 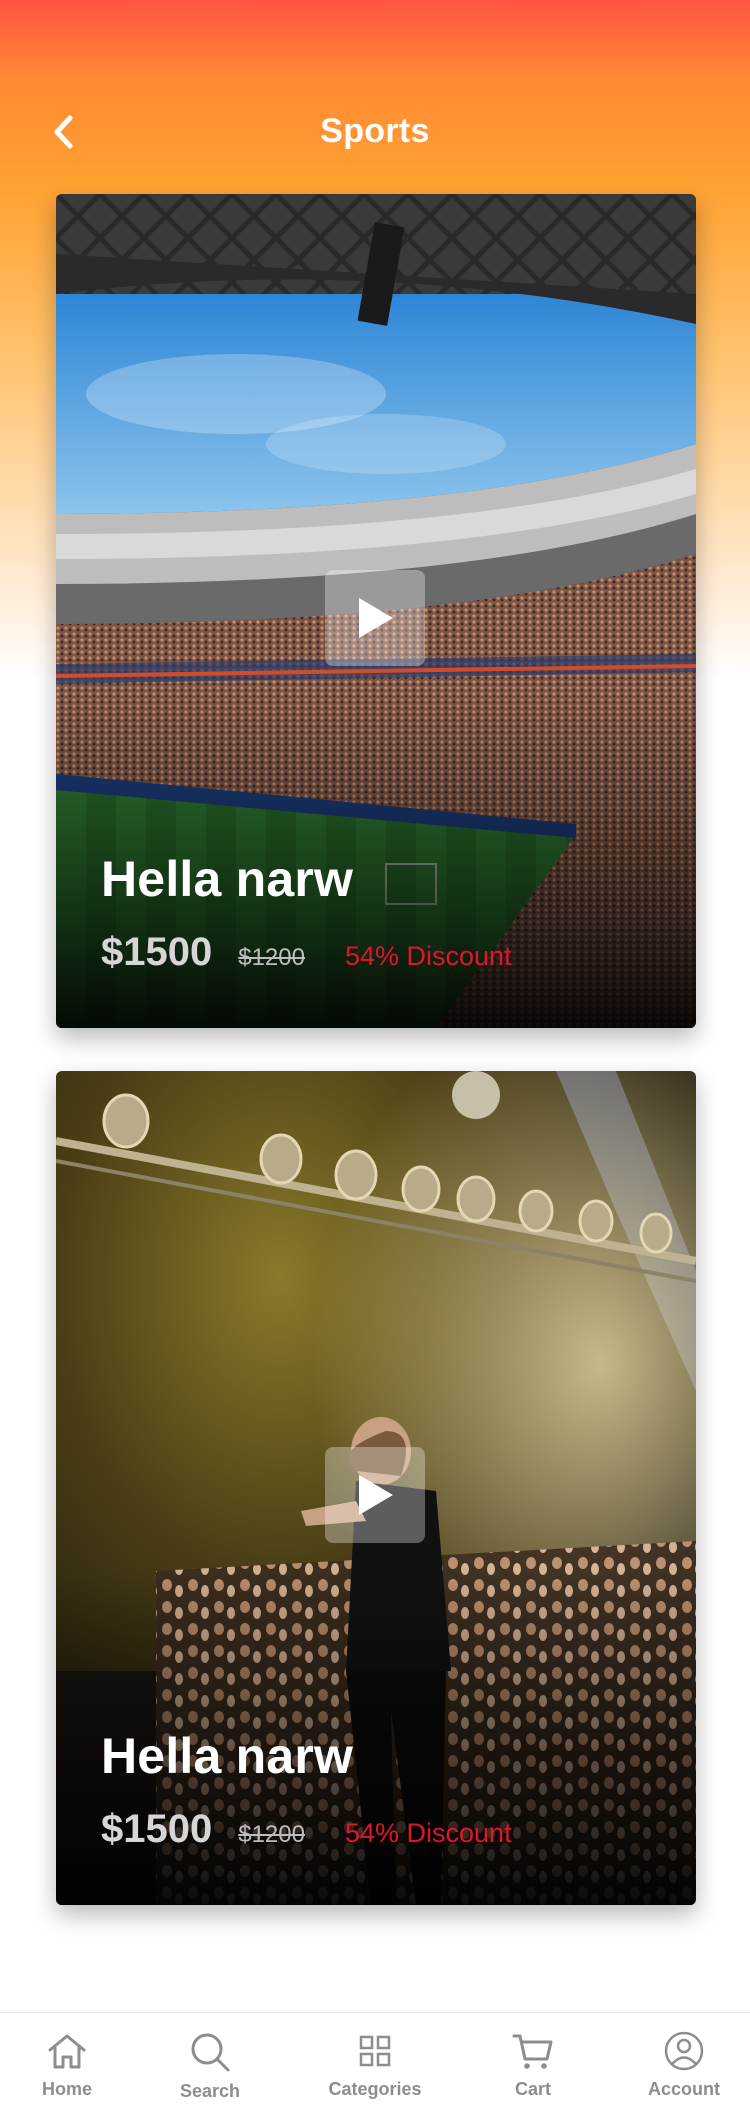 I want to click on nav-item-categories: Categories, so click(x=375, y=2076).